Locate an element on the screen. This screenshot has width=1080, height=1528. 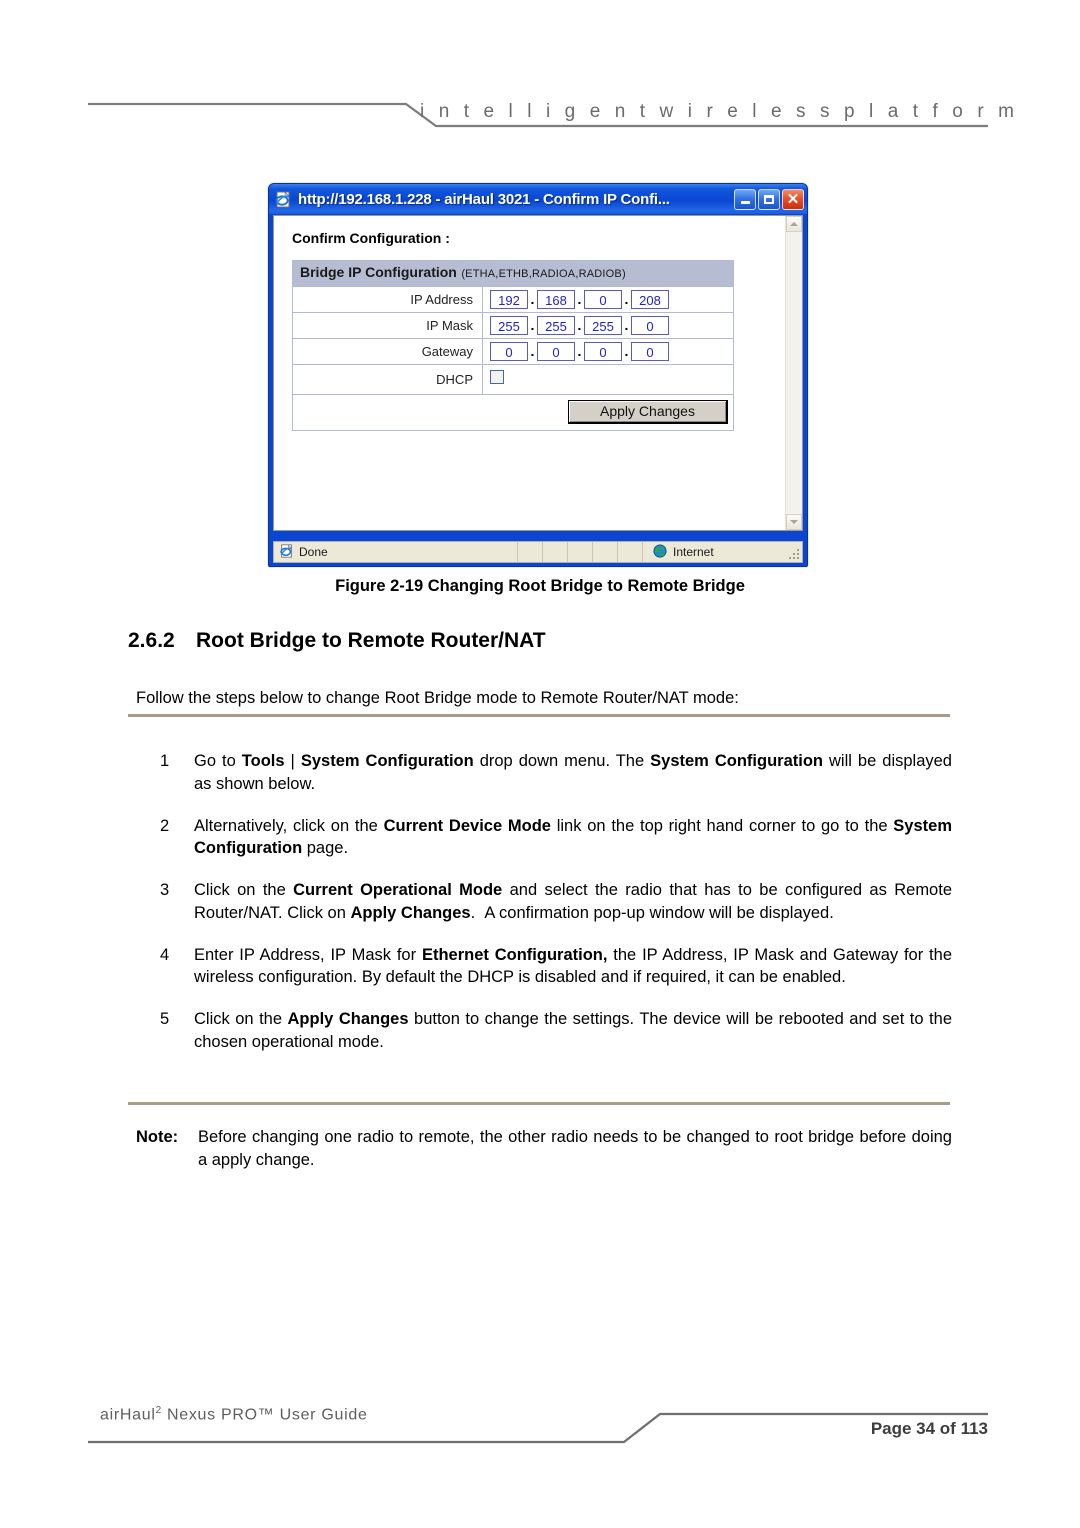
gateway-value-cell: 0 . 0 . 0 . 0 is located at coordinates (608, 351).